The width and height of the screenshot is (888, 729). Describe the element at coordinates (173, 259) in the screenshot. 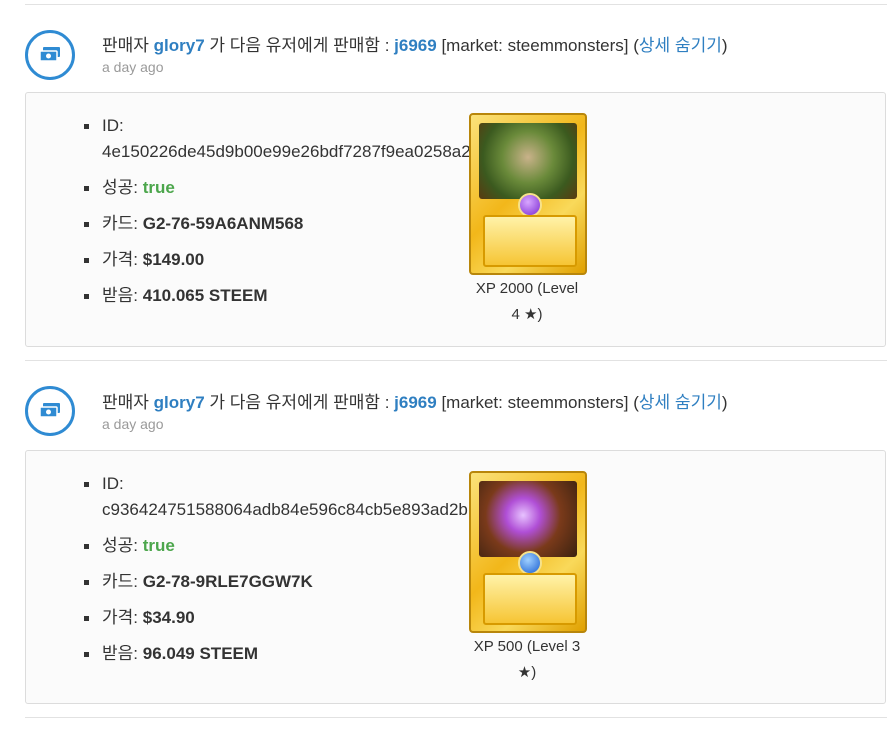

I see `price-value: $149.00` at that location.